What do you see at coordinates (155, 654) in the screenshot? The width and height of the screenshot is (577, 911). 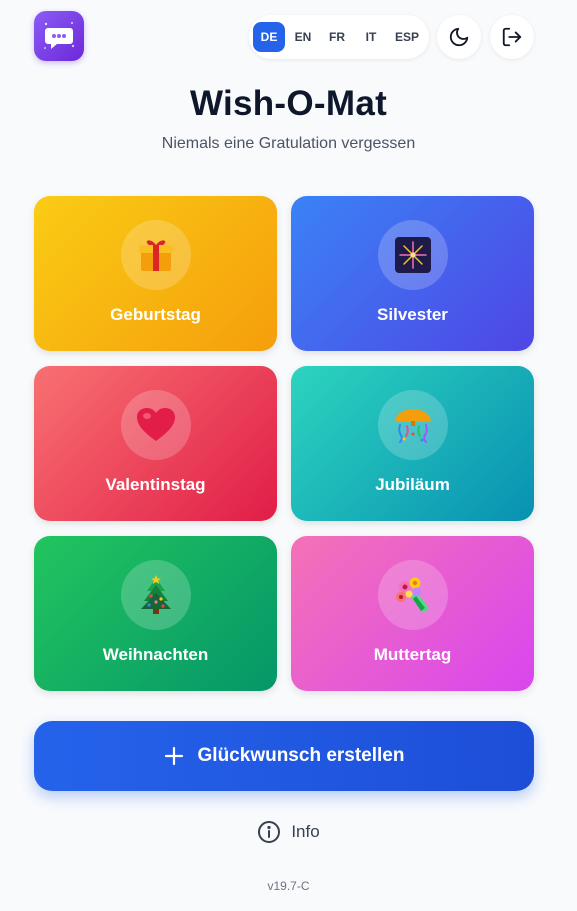 I see `occasion-label: Weihnachten` at bounding box center [155, 654].